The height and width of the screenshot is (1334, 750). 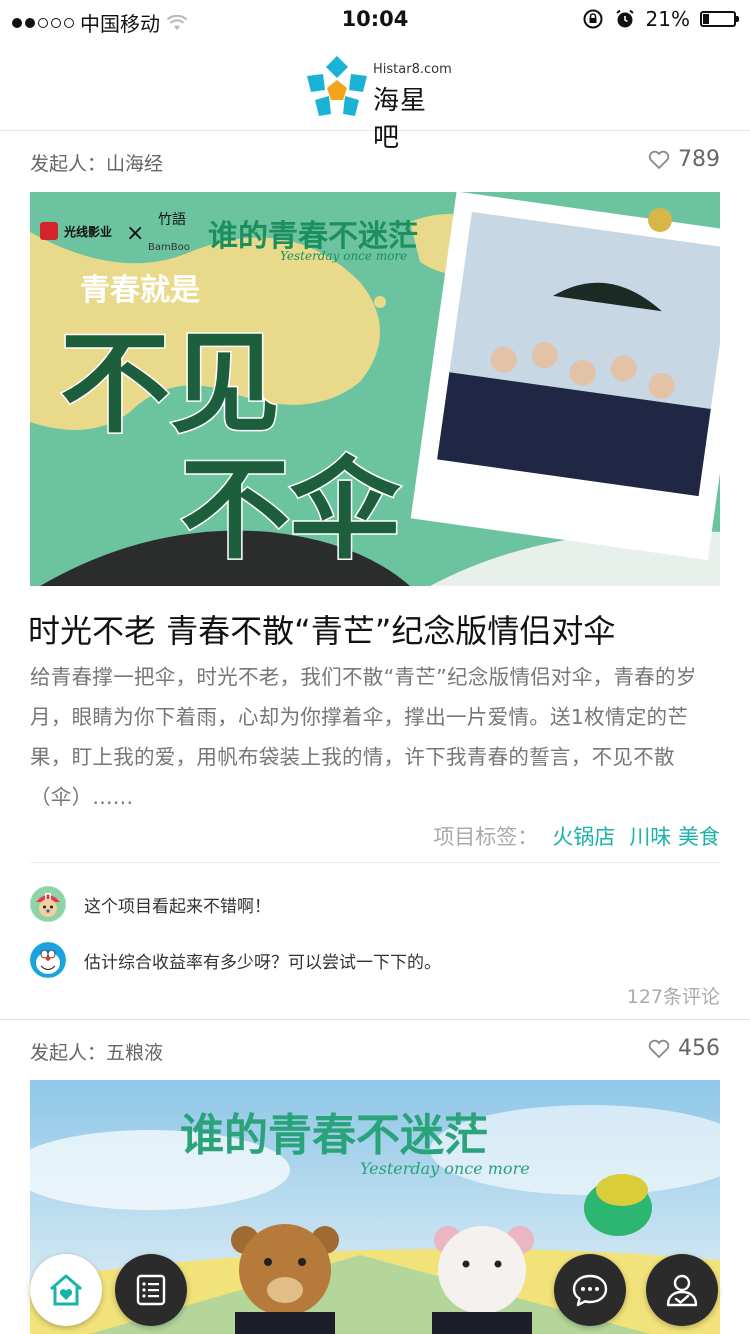 I want to click on comment-item: 估计综合收益率有多少呀？可以尝试一下下的。, so click(x=375, y=960).